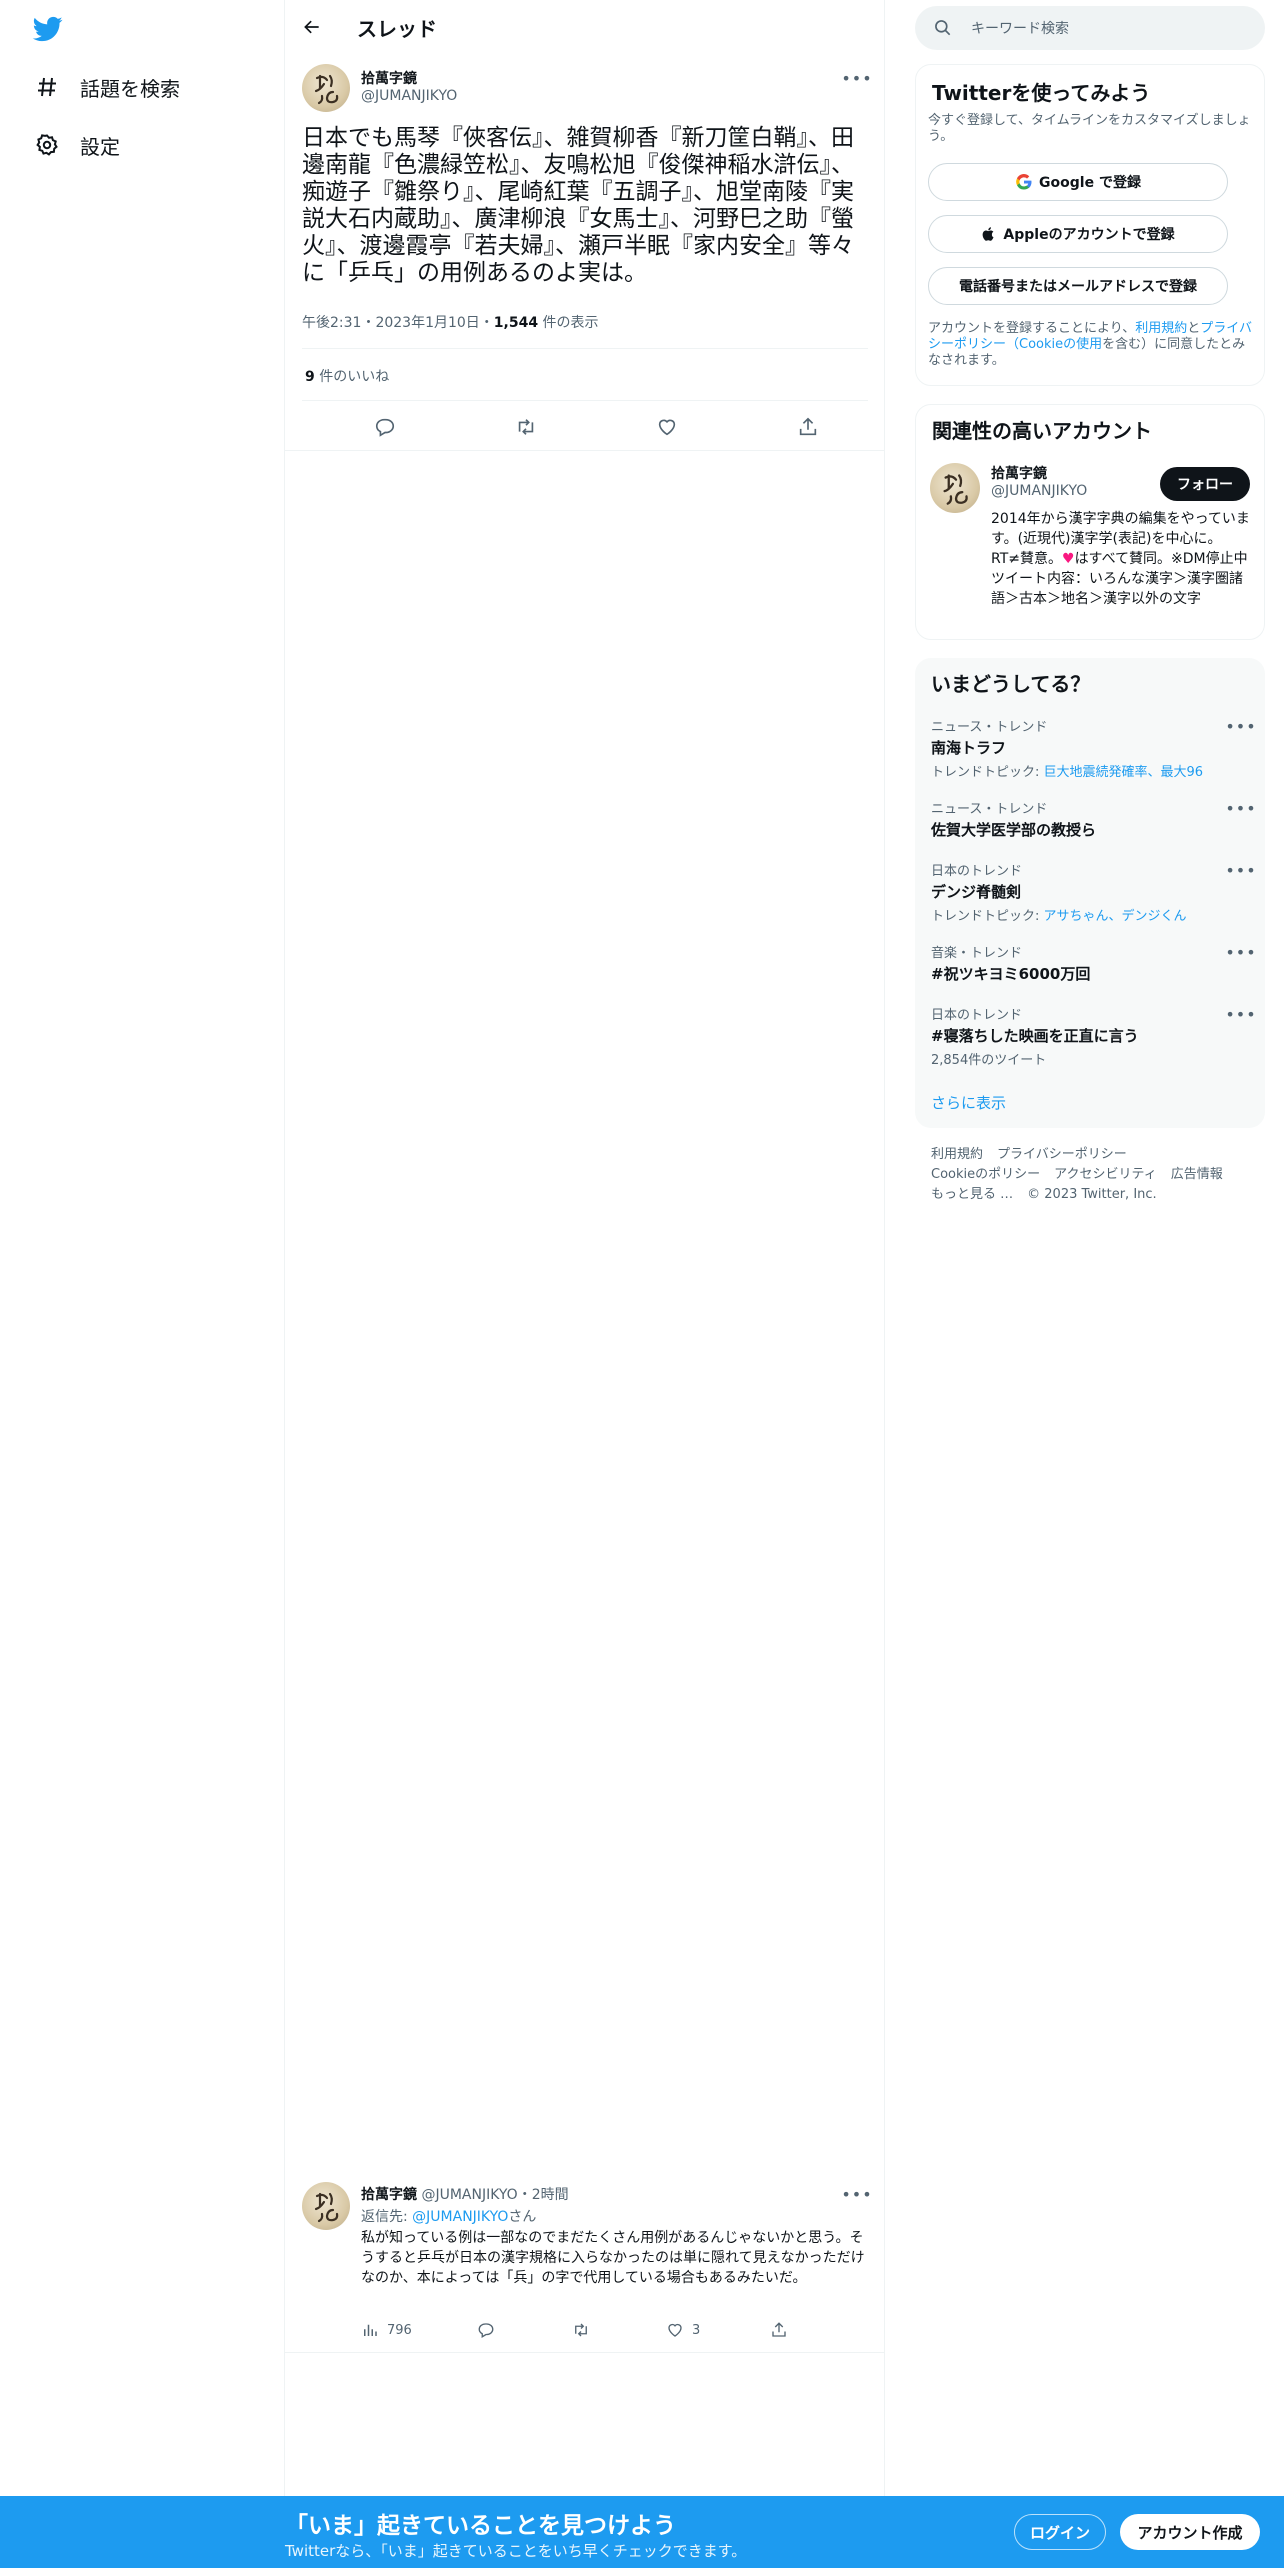 The image size is (1284, 2568). What do you see at coordinates (370, 2330) in the screenshot?
I see `analytics-icon` at bounding box center [370, 2330].